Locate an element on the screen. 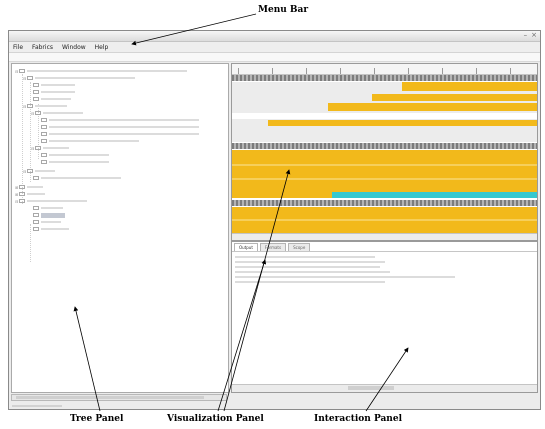 The width and height of the screenshot is (545, 429). menu-help: Help is located at coordinates (102, 47).